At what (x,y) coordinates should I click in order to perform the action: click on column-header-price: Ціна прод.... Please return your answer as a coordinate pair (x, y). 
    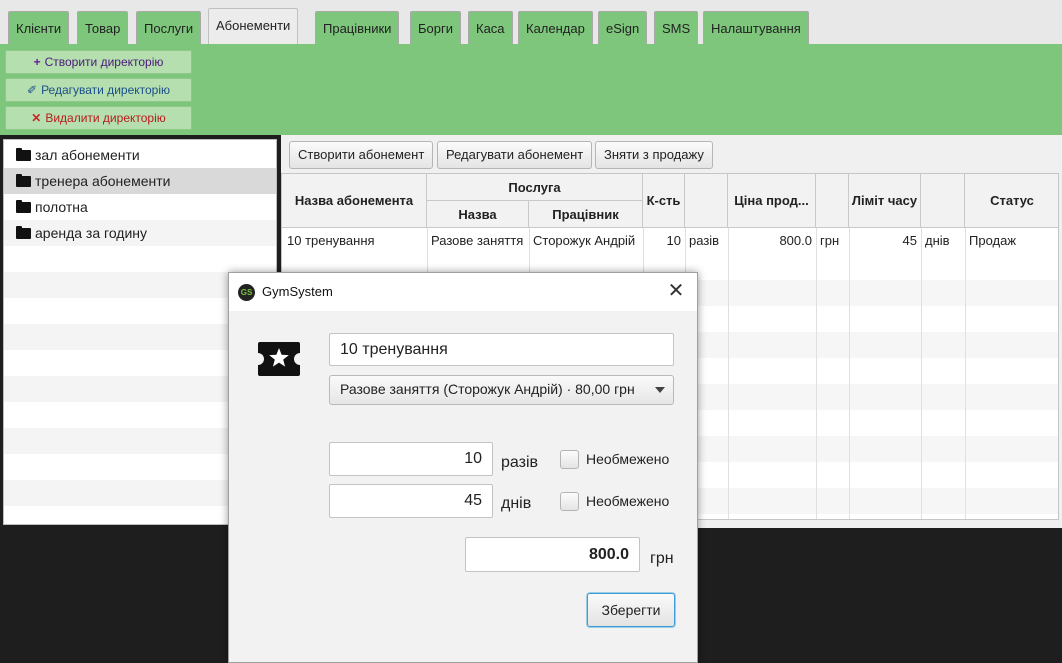
    Looking at the image, I should click on (772, 201).